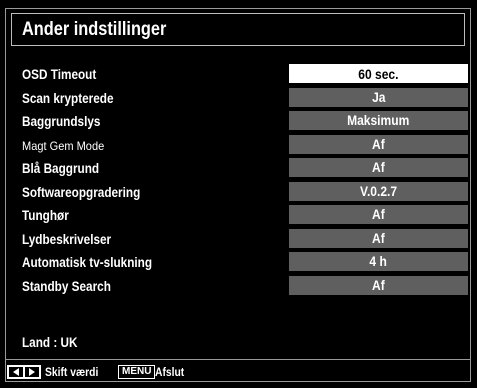 This screenshot has width=477, height=388. I want to click on menu-key-icon: MENU, so click(137, 372).